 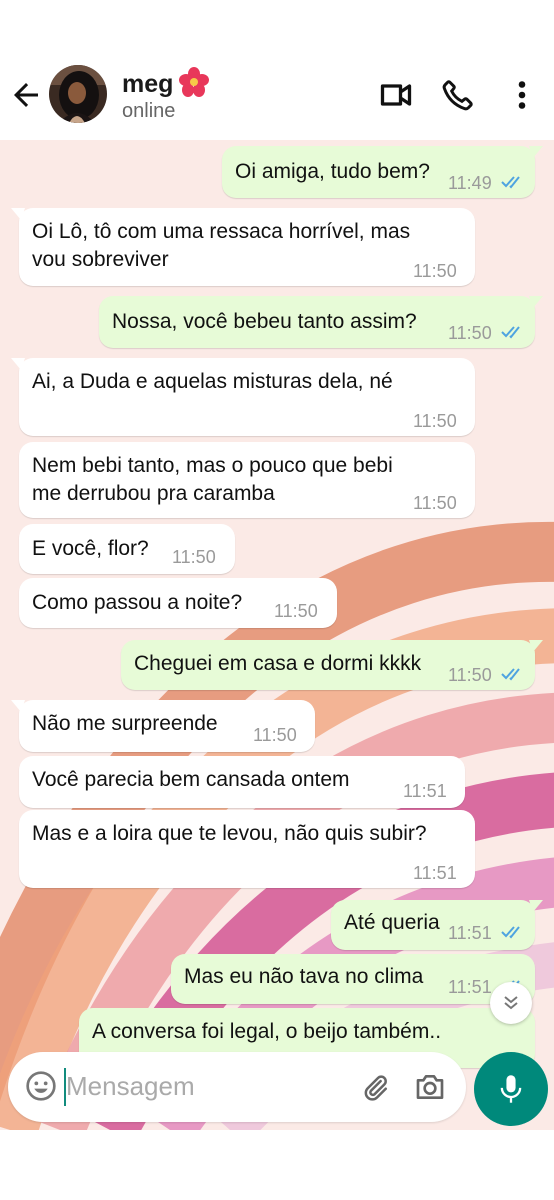 I want to click on message-bubble-incoming: Não me surpreende 11:50, so click(x=163, y=726).